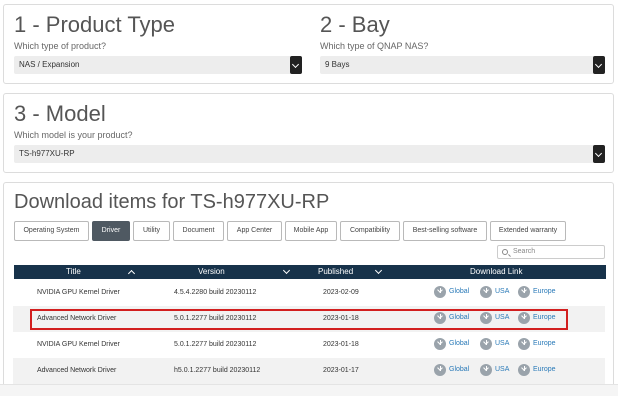  I want to click on row-published: 2023-01-17, so click(341, 370).